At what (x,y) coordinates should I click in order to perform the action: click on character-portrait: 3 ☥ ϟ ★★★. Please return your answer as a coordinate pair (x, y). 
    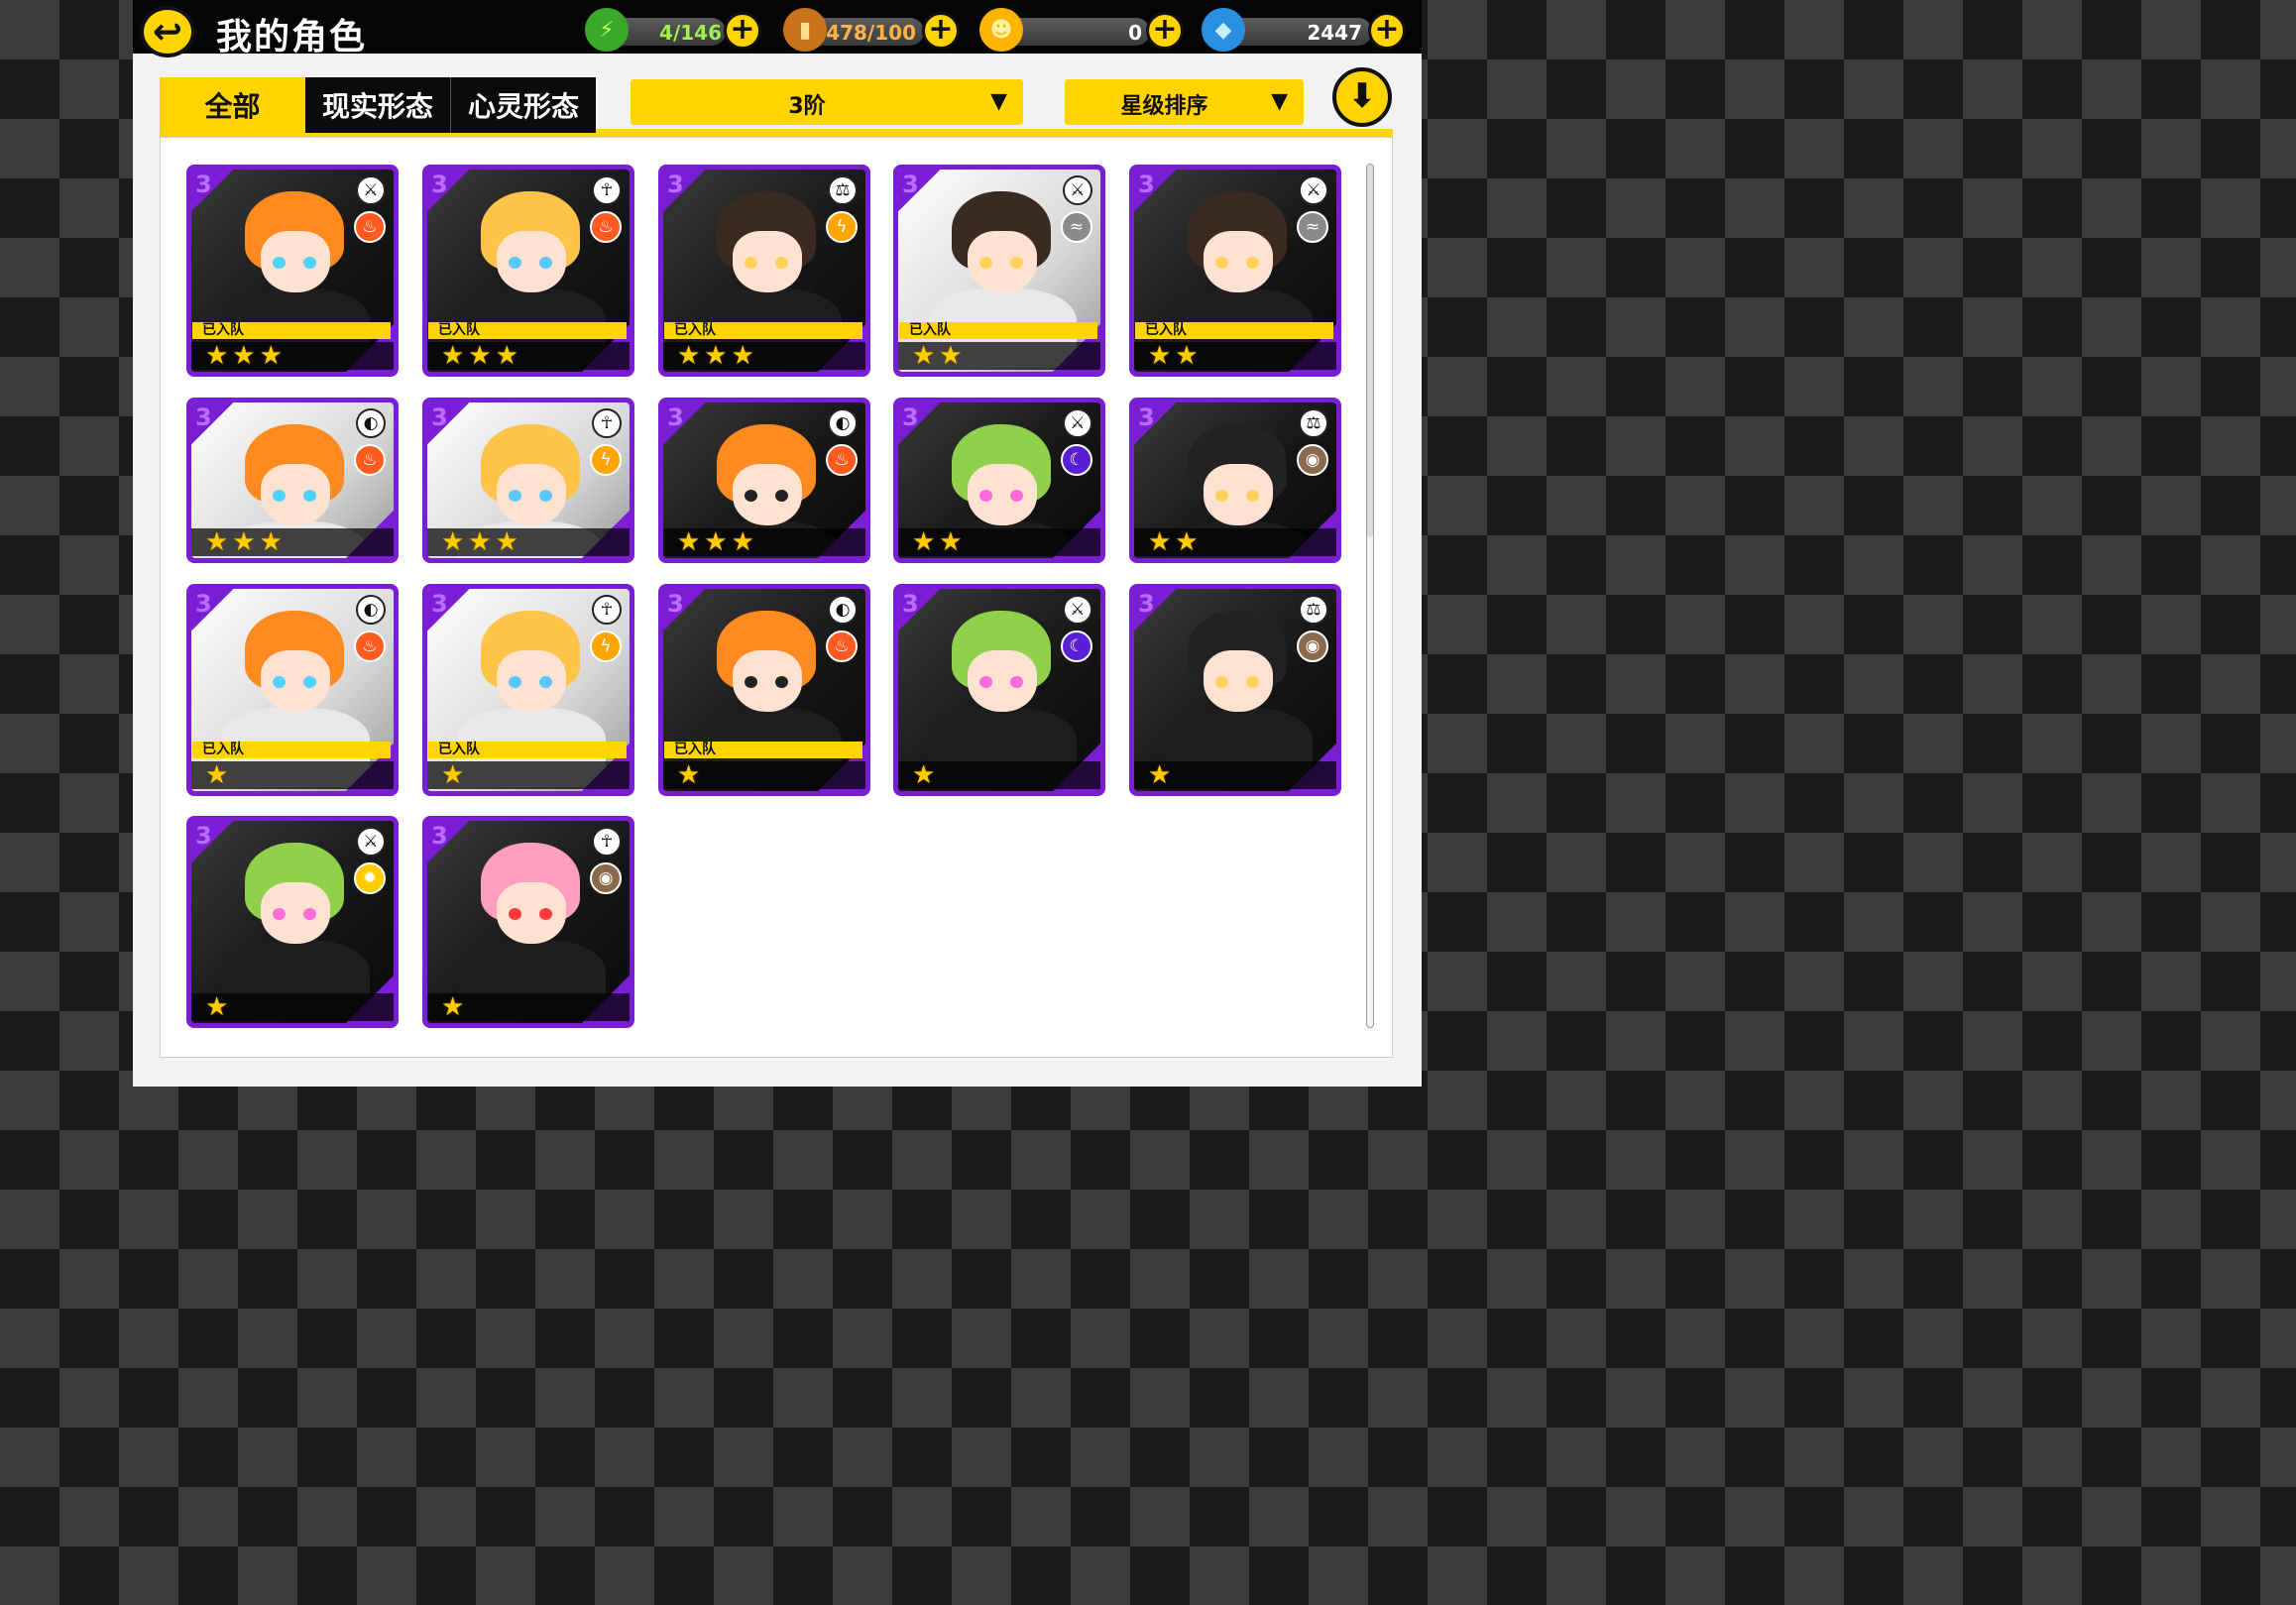
    Looking at the image, I should click on (528, 480).